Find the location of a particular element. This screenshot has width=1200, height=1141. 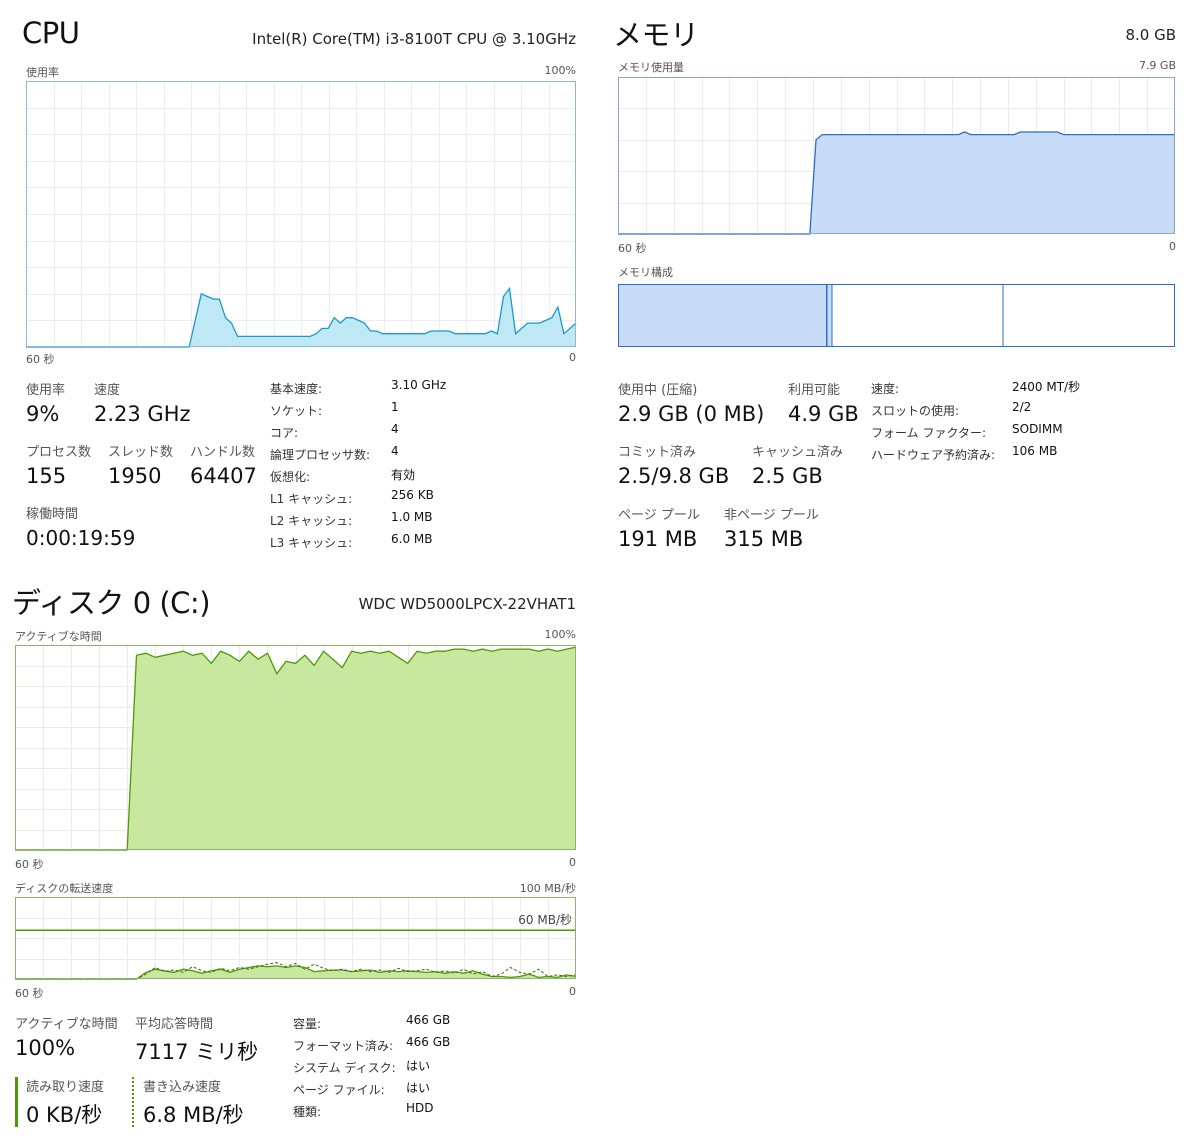

memory-usage-area is located at coordinates (896, 183).